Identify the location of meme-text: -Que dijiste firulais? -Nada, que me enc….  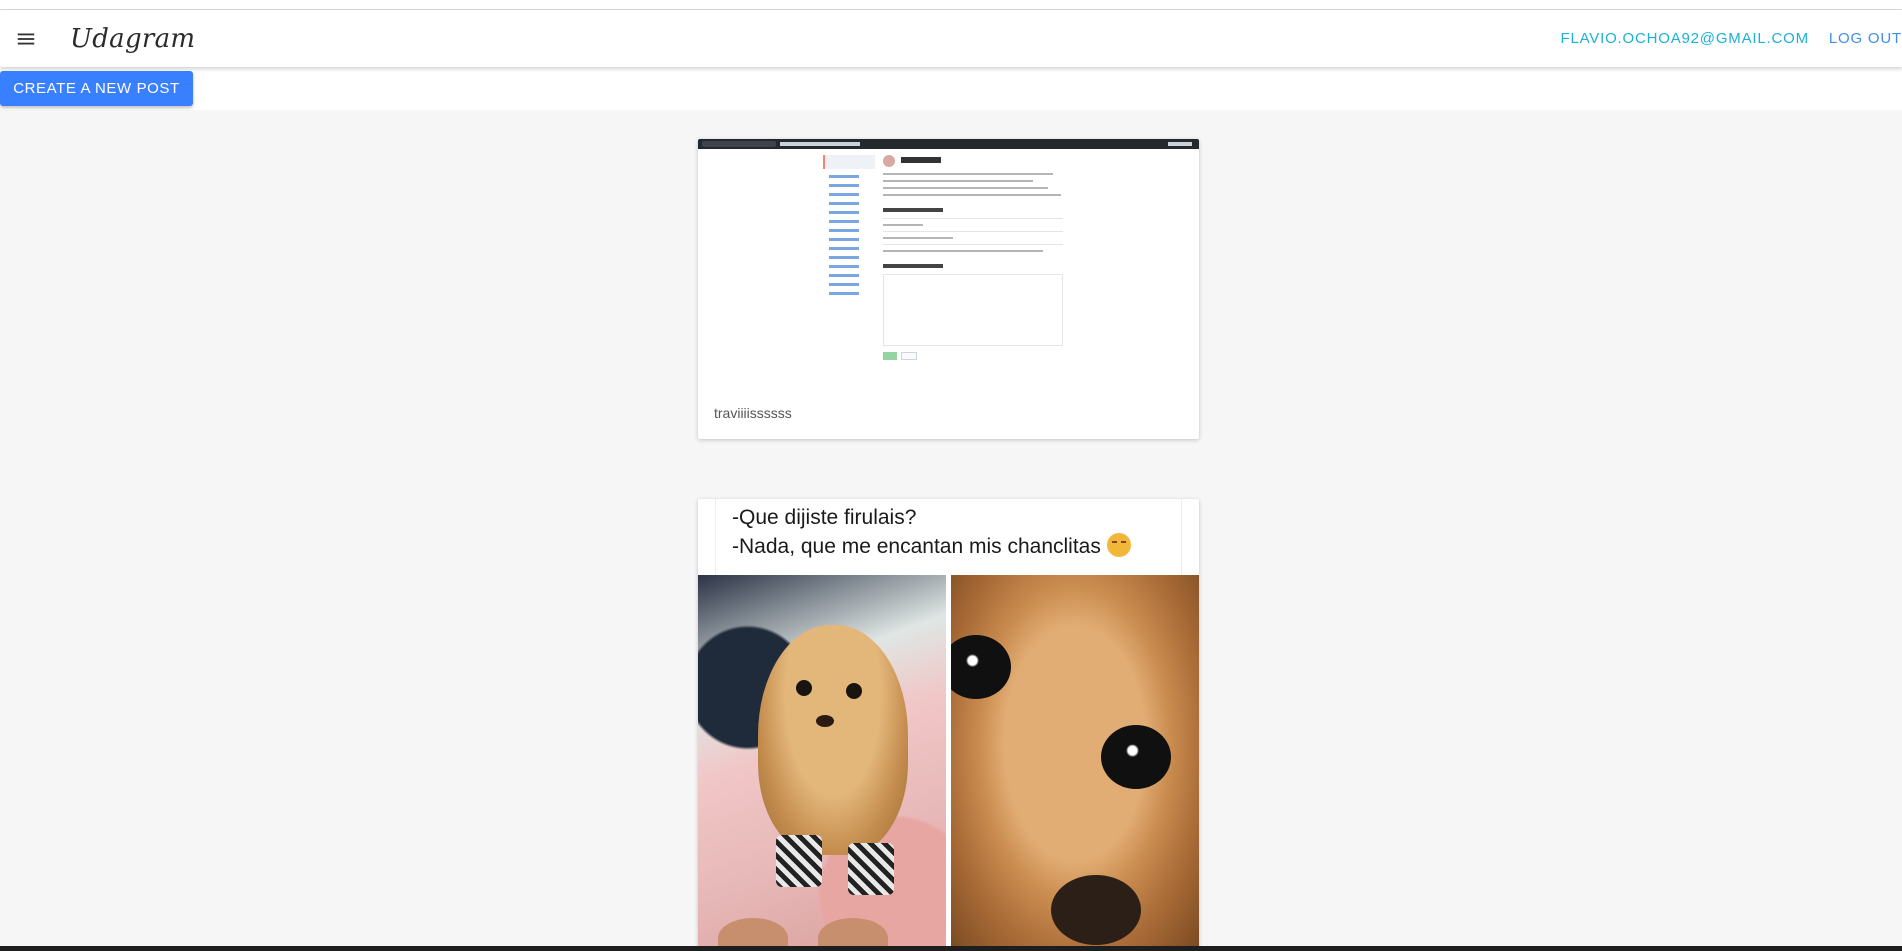
(948, 537).